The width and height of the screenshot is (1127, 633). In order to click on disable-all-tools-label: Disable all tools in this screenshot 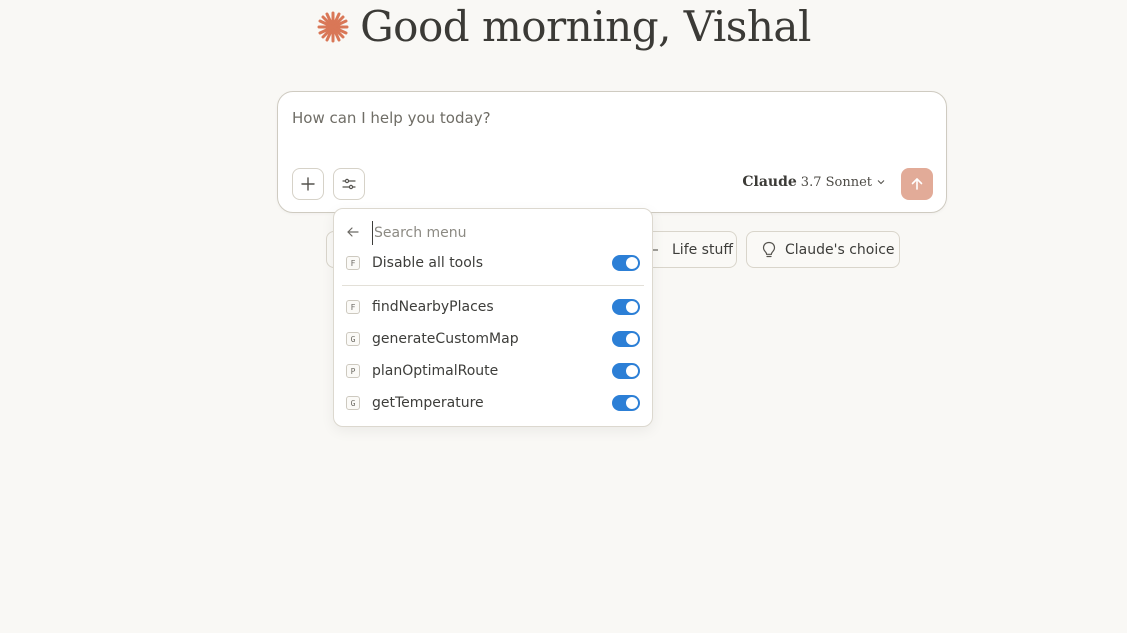, I will do `click(427, 263)`.